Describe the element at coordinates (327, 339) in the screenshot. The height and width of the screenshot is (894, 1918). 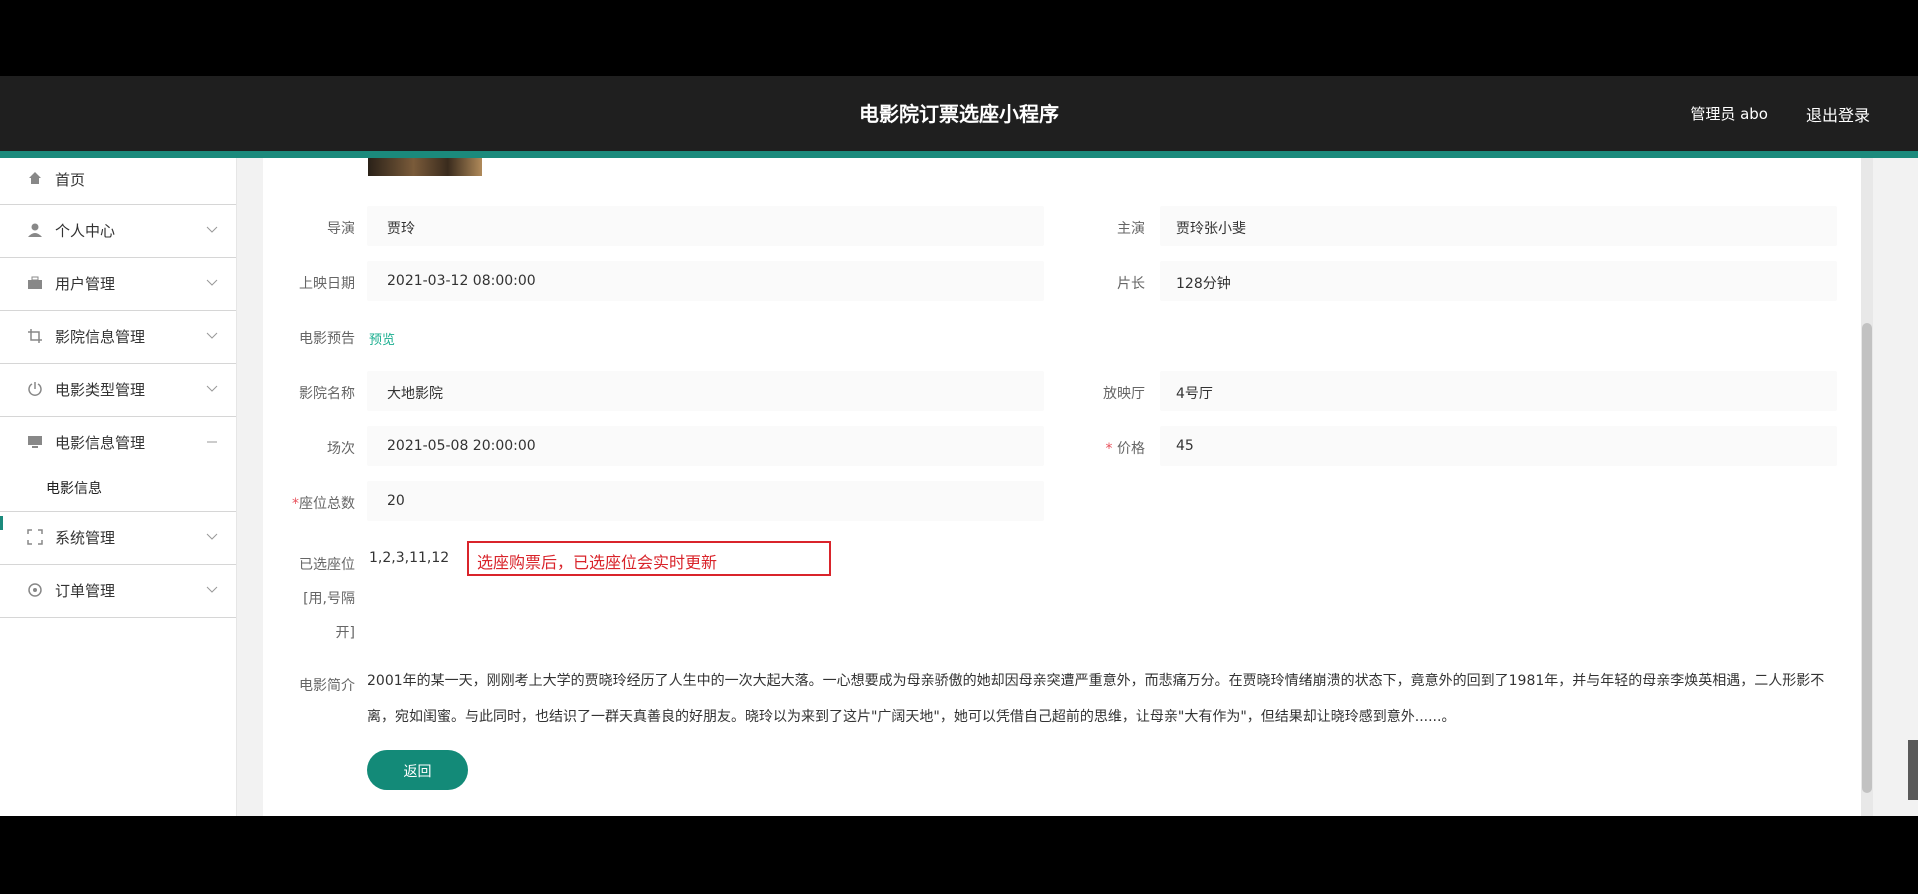
I see `trailer-label: 电影预告` at that location.